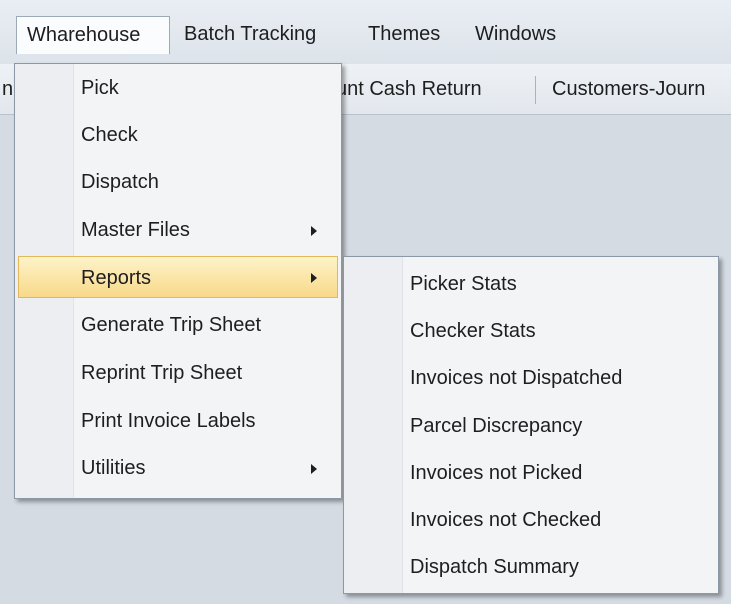 This screenshot has height=604, width=731. Describe the element at coordinates (516, 378) in the screenshot. I see `menu-item-label: Invoices not Dispatched` at that location.